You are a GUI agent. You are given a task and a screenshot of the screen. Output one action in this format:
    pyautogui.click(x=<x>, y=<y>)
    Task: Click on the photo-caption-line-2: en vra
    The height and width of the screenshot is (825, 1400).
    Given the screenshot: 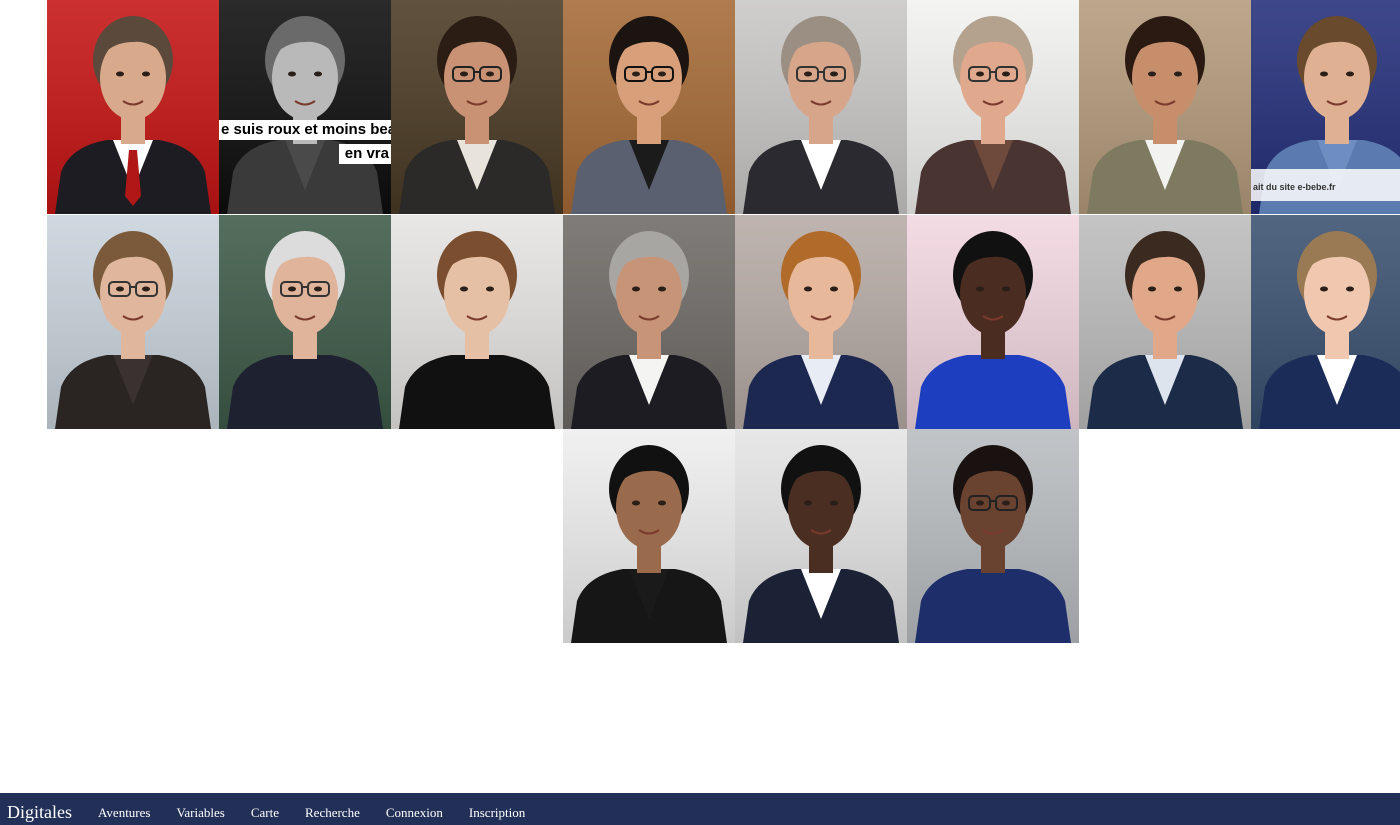 What is the action you would take?
    pyautogui.click(x=364, y=154)
    